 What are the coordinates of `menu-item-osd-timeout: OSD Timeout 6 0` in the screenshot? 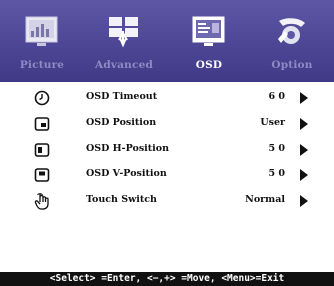 It's located at (167, 98).